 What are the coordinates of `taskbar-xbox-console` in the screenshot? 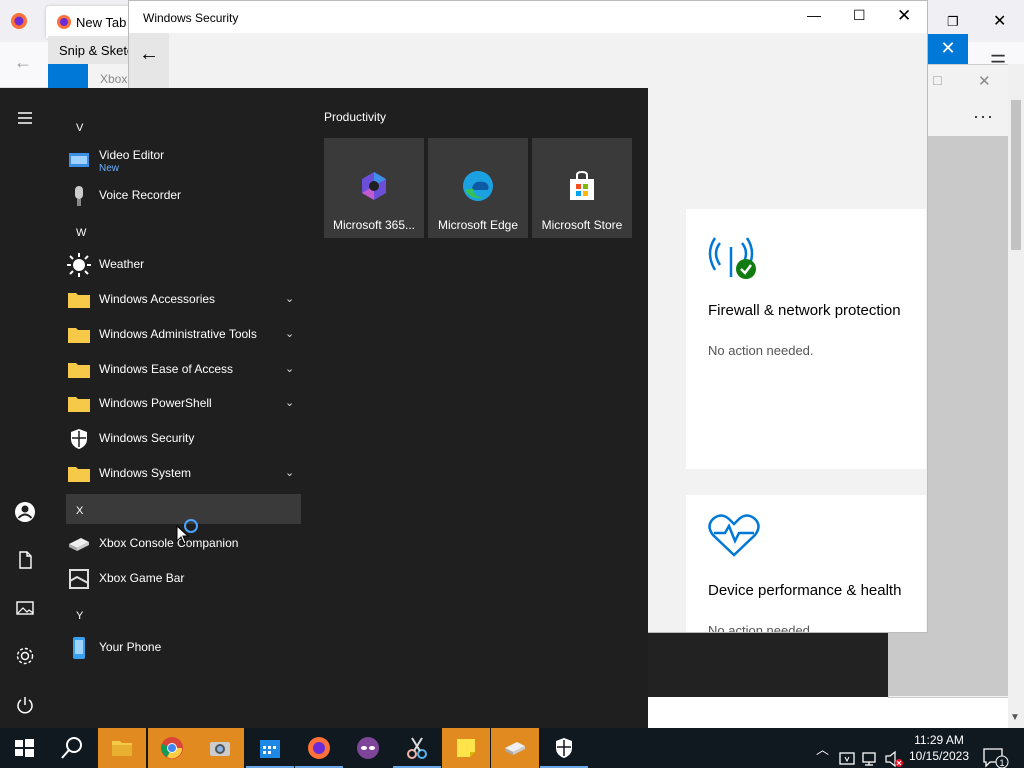 It's located at (515, 748).